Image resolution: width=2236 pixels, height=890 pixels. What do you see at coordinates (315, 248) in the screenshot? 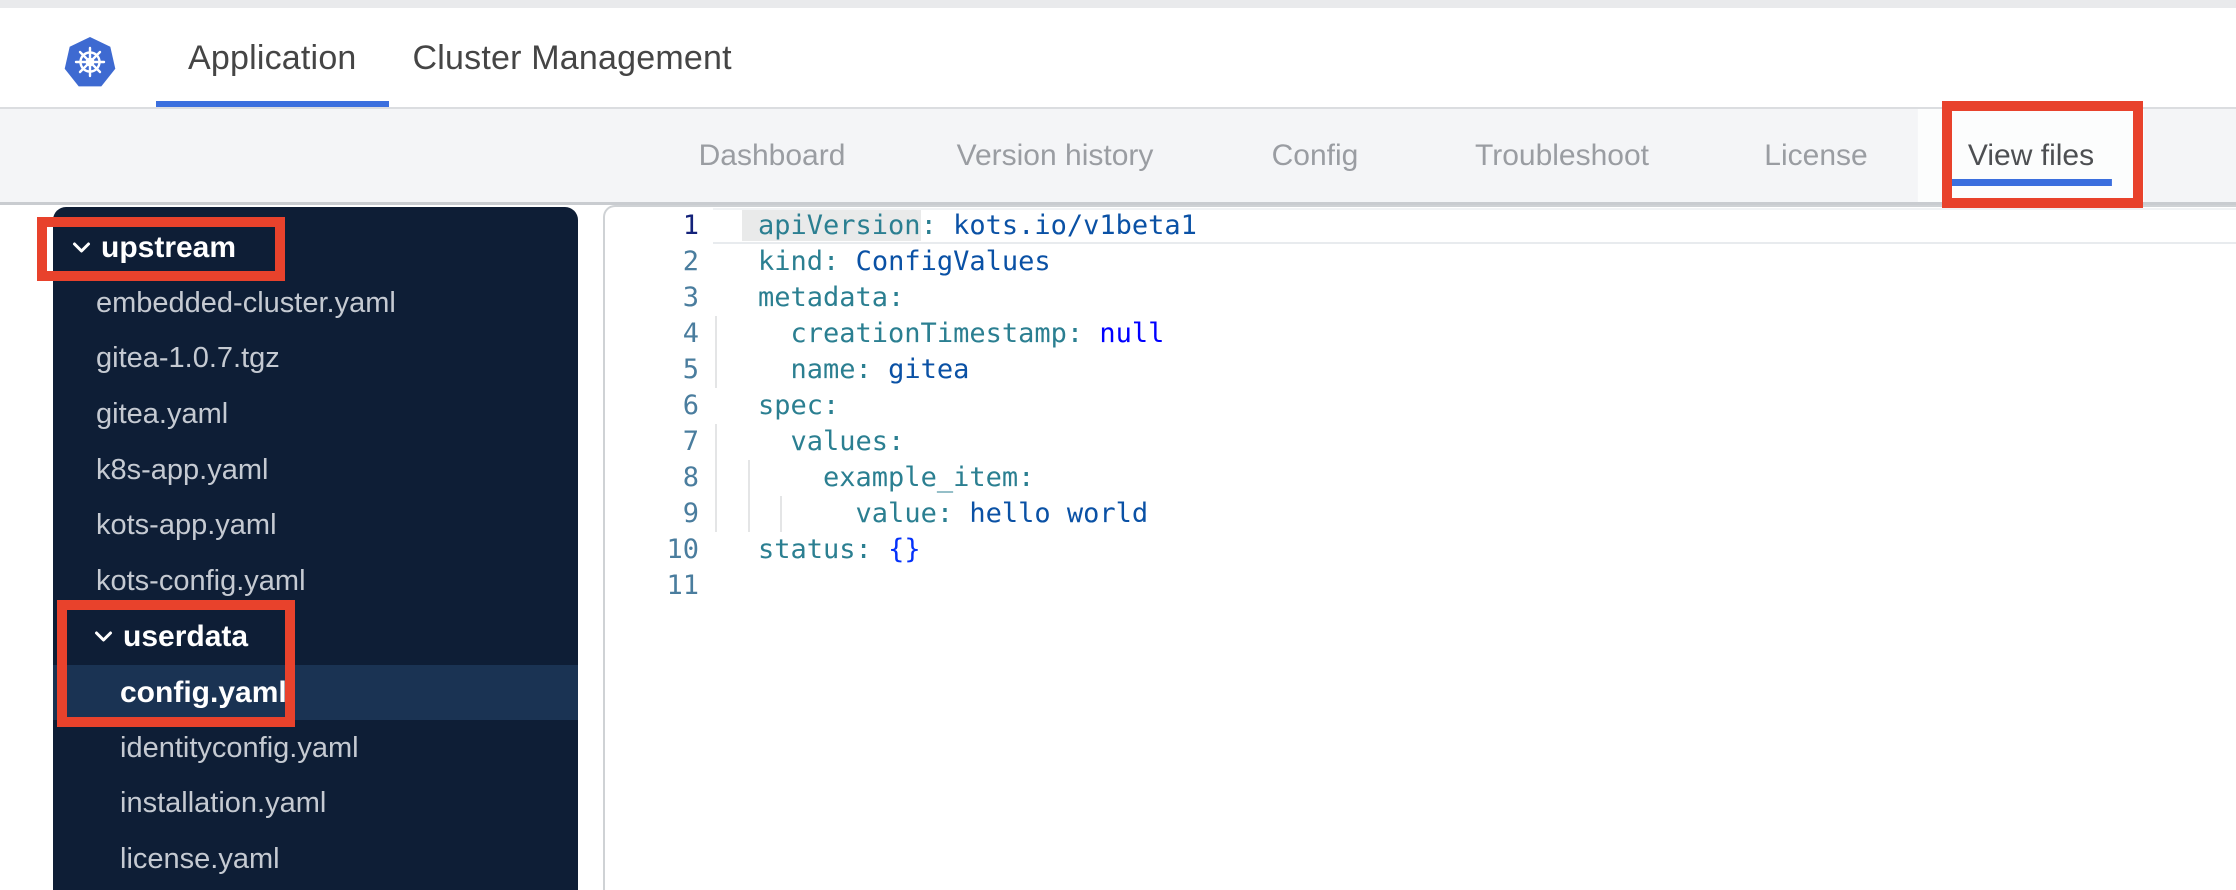
I see `tree-folder-upstream: upstream` at bounding box center [315, 248].